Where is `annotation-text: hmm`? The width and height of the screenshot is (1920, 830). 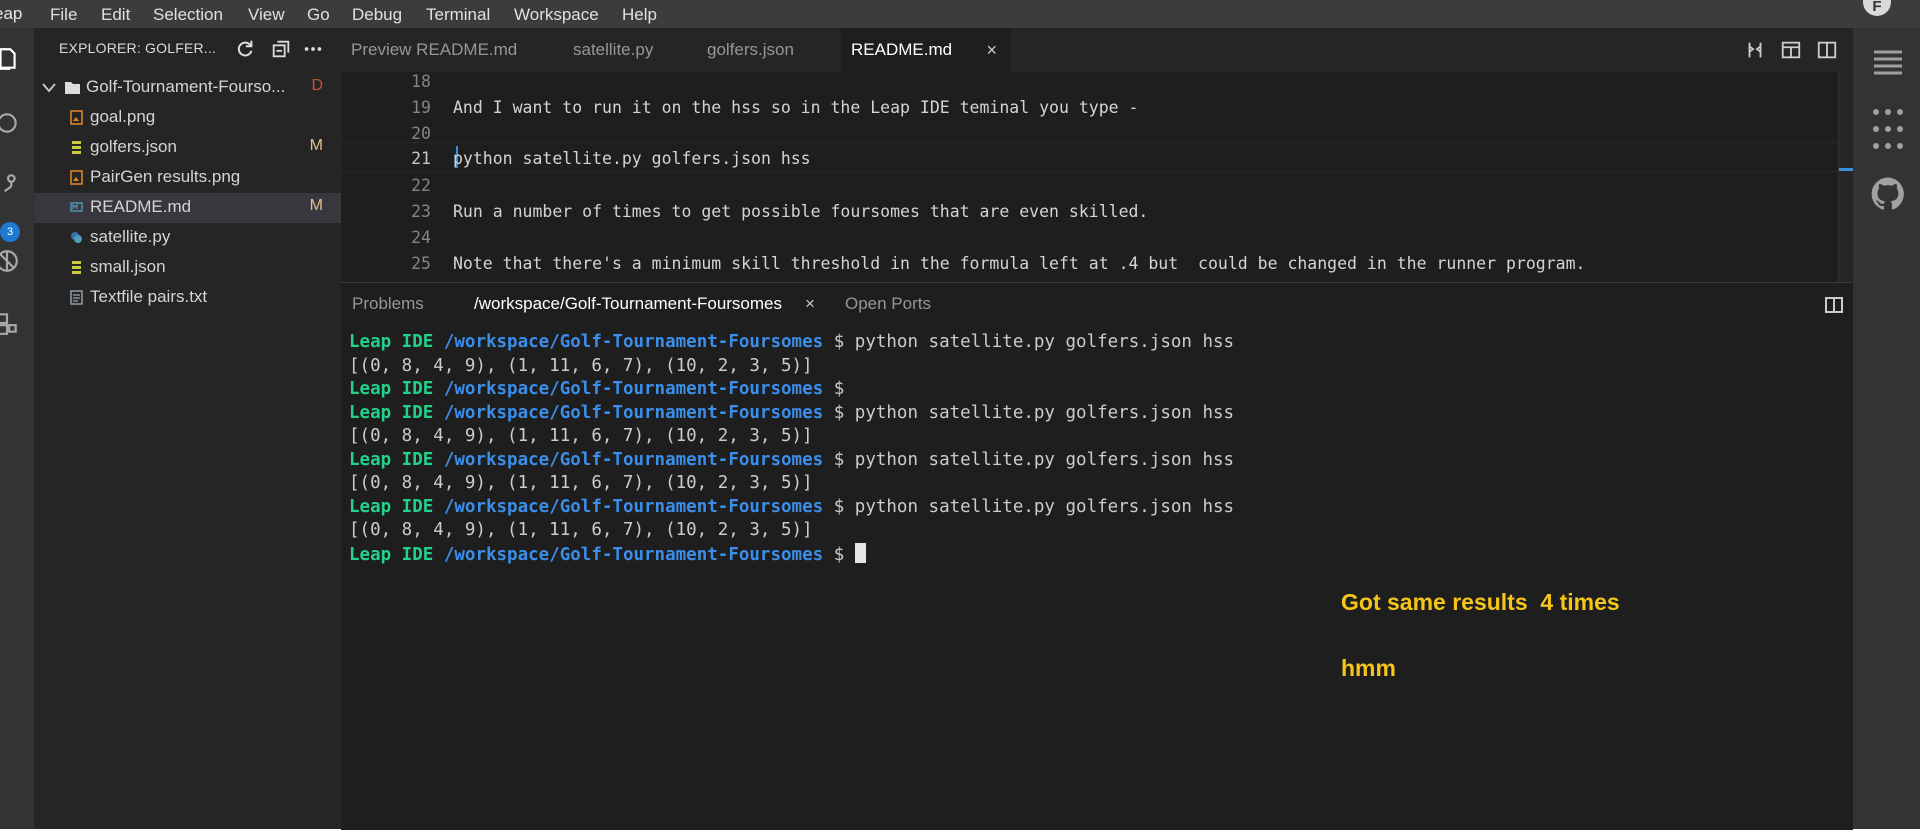 annotation-text: hmm is located at coordinates (1368, 668).